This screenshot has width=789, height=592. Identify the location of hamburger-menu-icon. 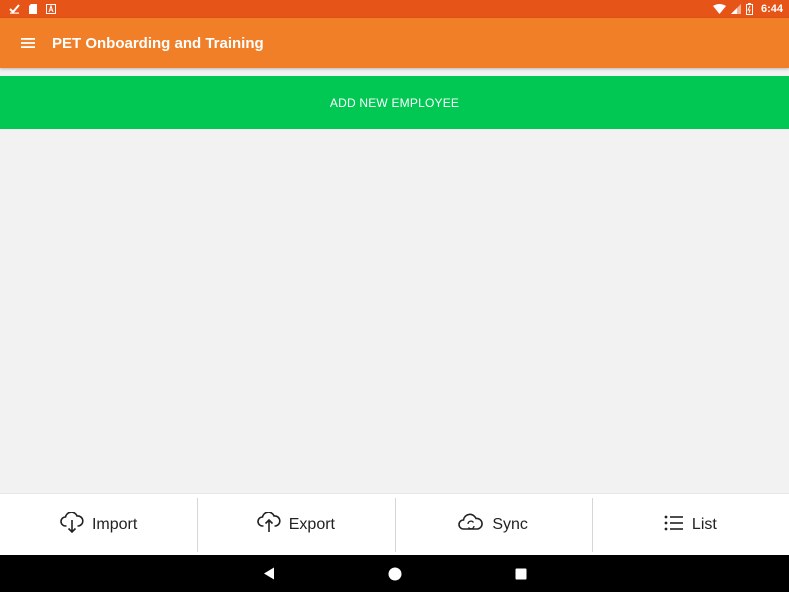
(28, 43).